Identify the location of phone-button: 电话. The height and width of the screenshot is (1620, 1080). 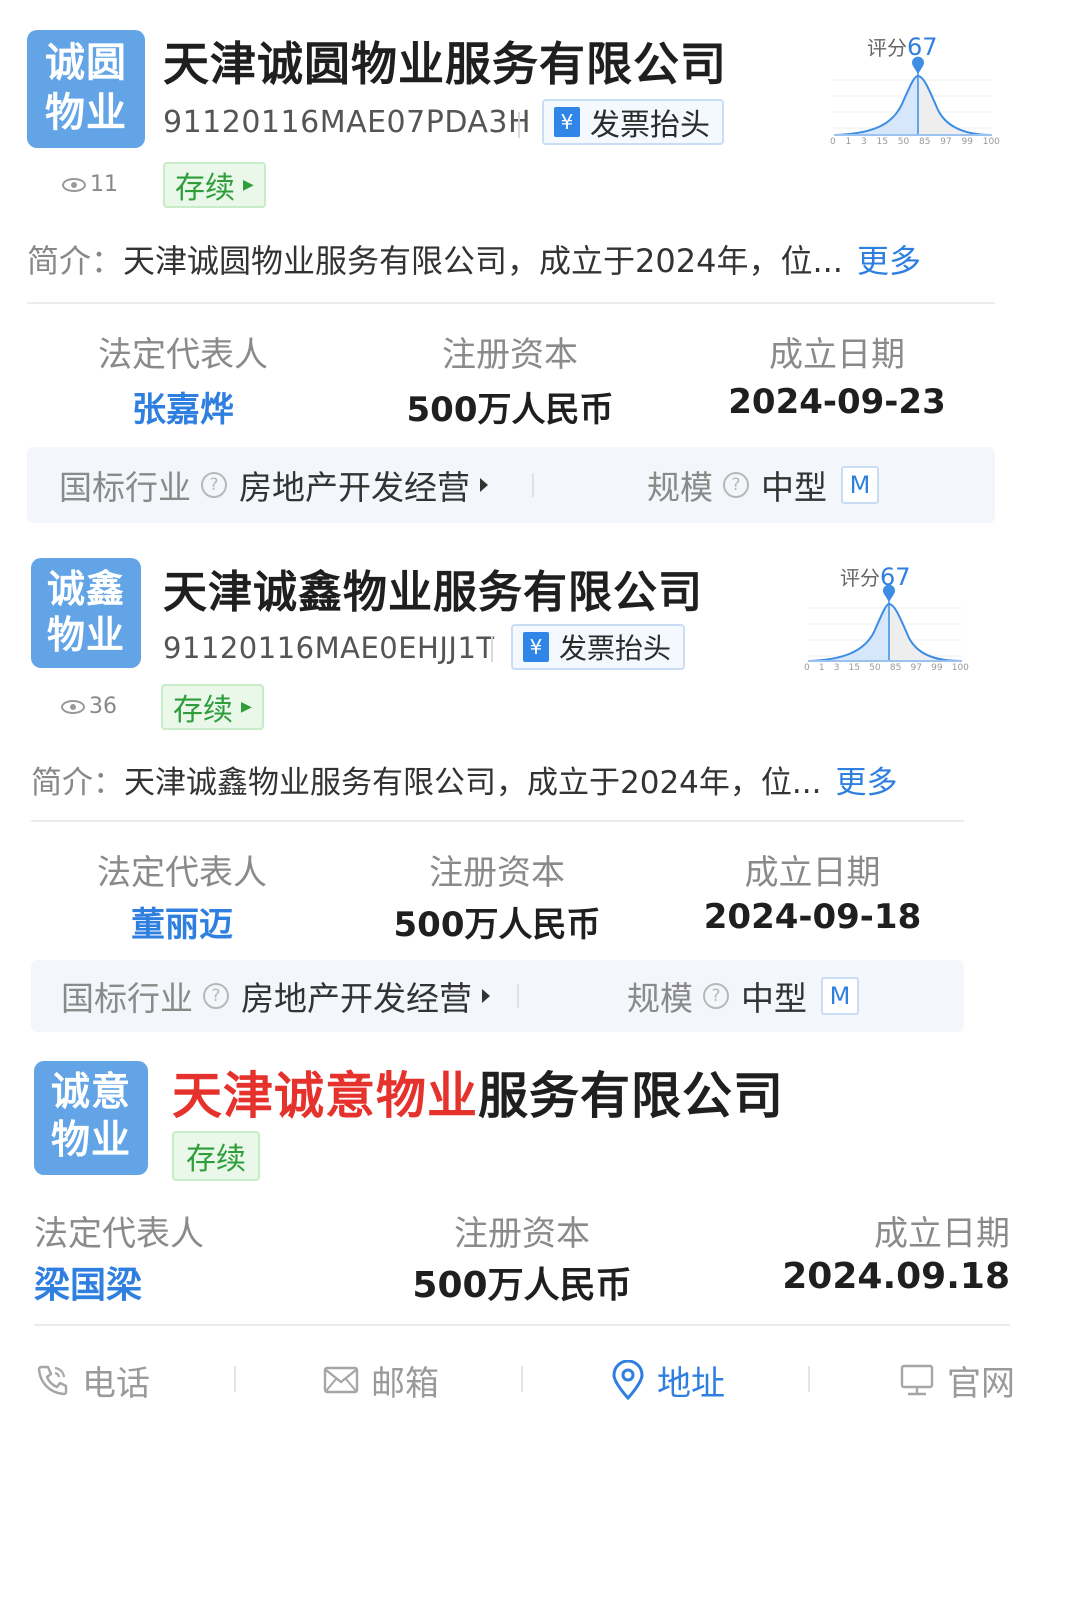
(92, 1380).